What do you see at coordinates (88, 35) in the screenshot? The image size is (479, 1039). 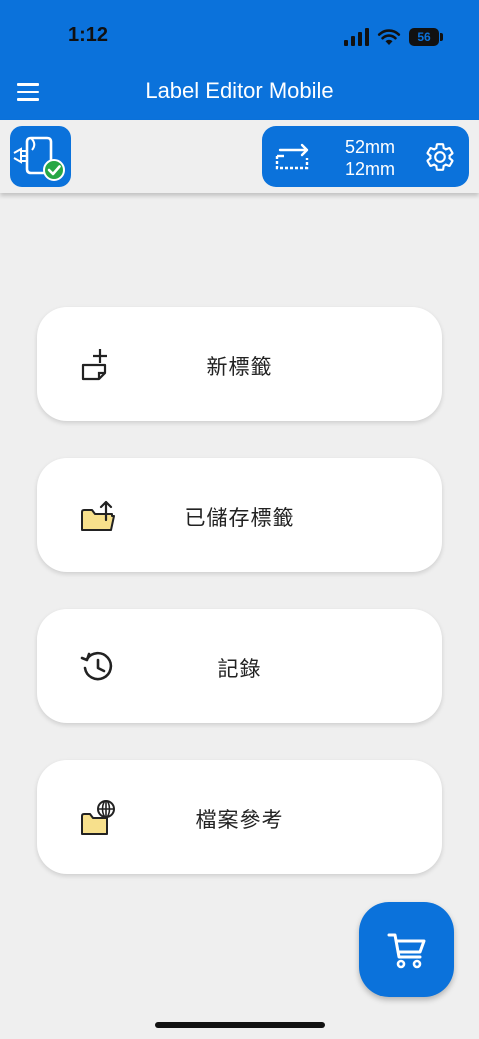 I see `status-time: 1:12` at bounding box center [88, 35].